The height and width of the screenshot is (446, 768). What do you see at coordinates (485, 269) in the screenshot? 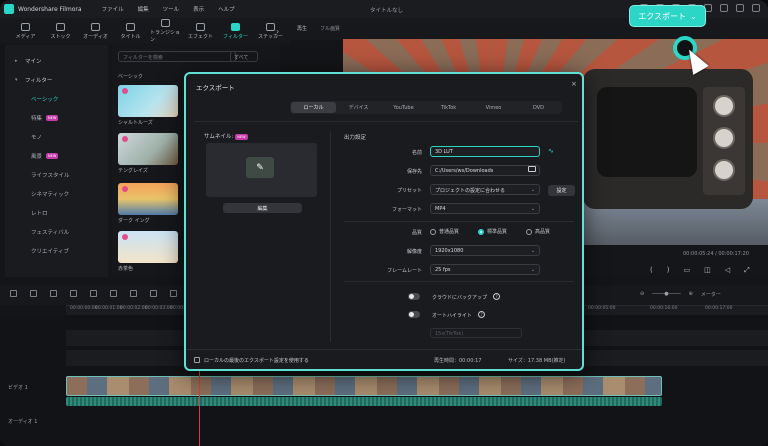
I see `framerate-select: 25 fps ⌄` at bounding box center [485, 269].